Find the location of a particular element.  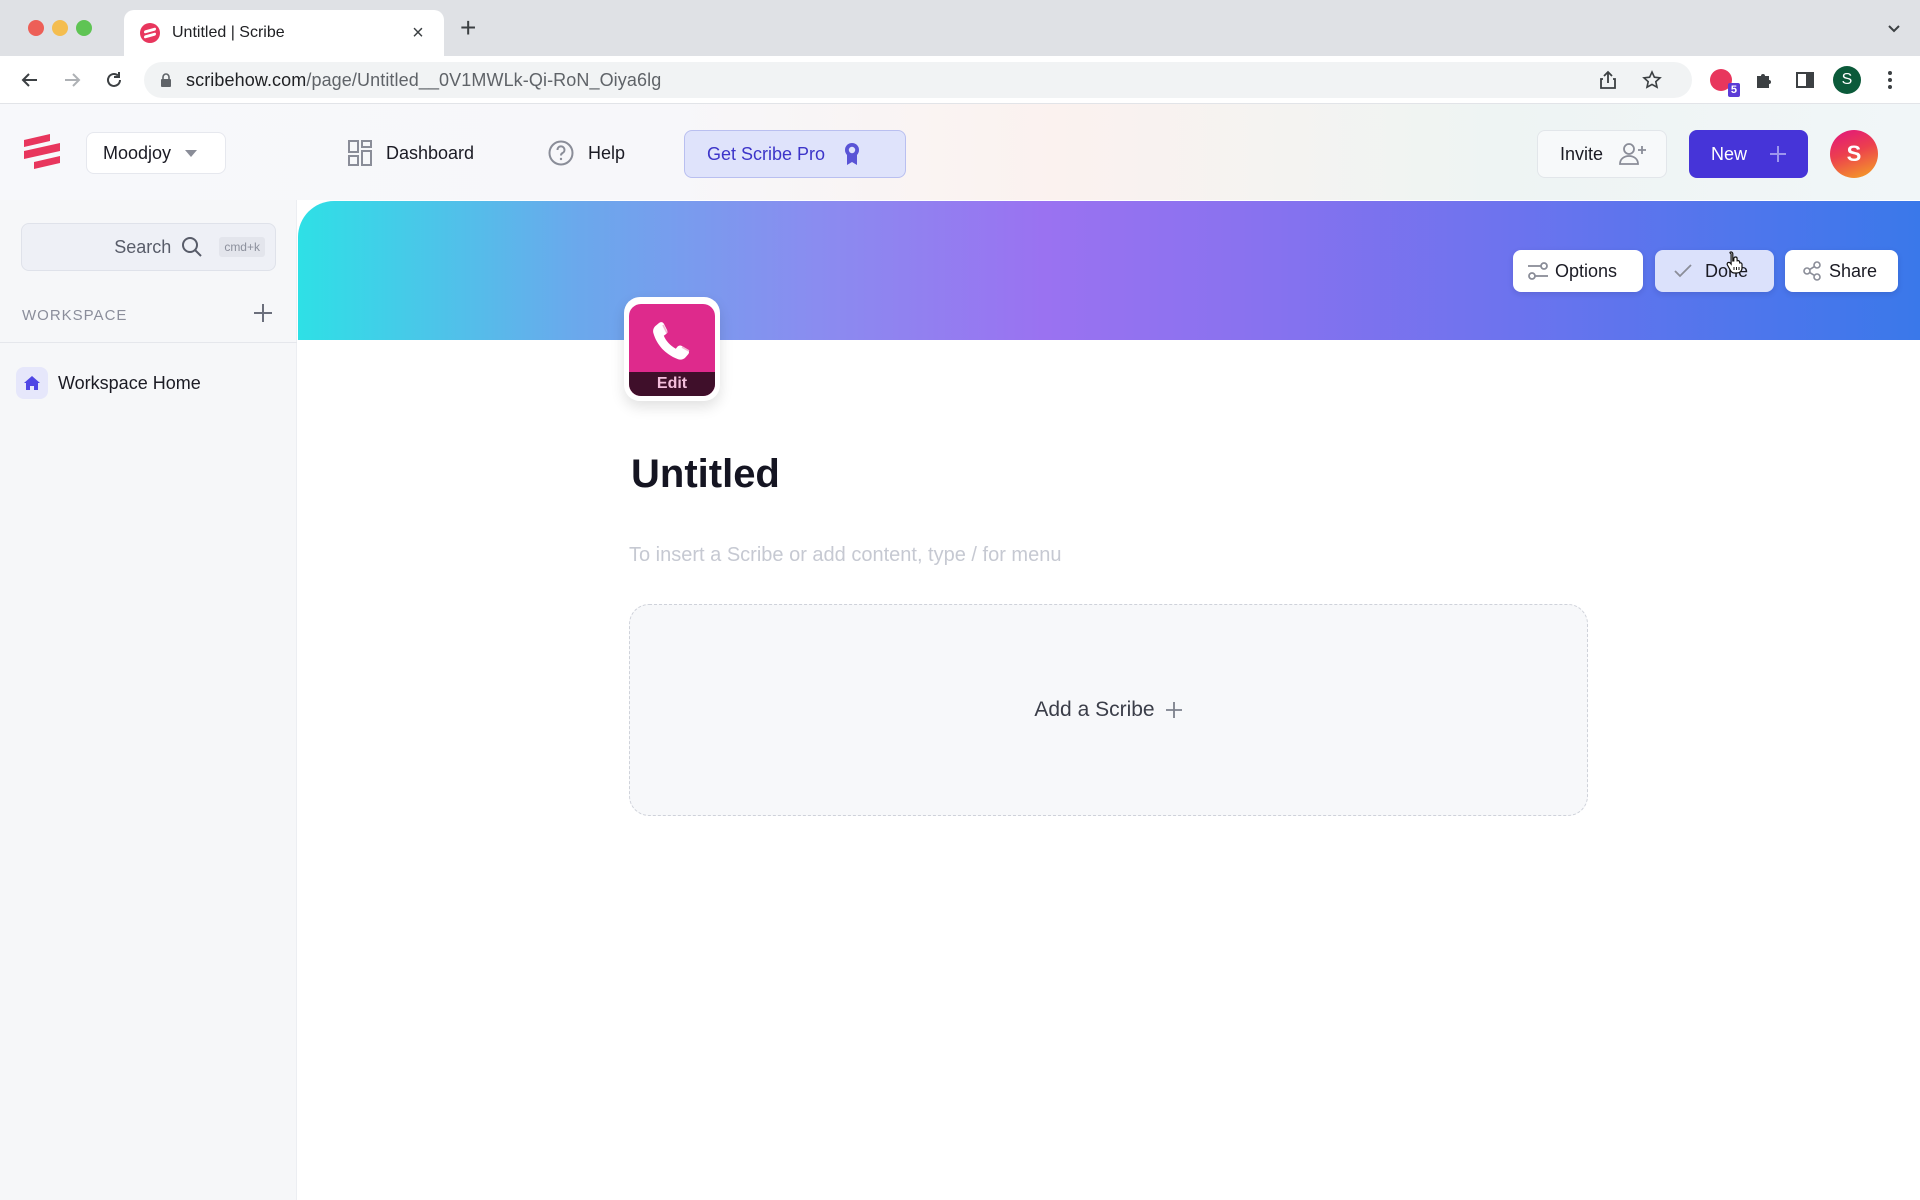

workspace-name: Moodjoy is located at coordinates (137, 152).